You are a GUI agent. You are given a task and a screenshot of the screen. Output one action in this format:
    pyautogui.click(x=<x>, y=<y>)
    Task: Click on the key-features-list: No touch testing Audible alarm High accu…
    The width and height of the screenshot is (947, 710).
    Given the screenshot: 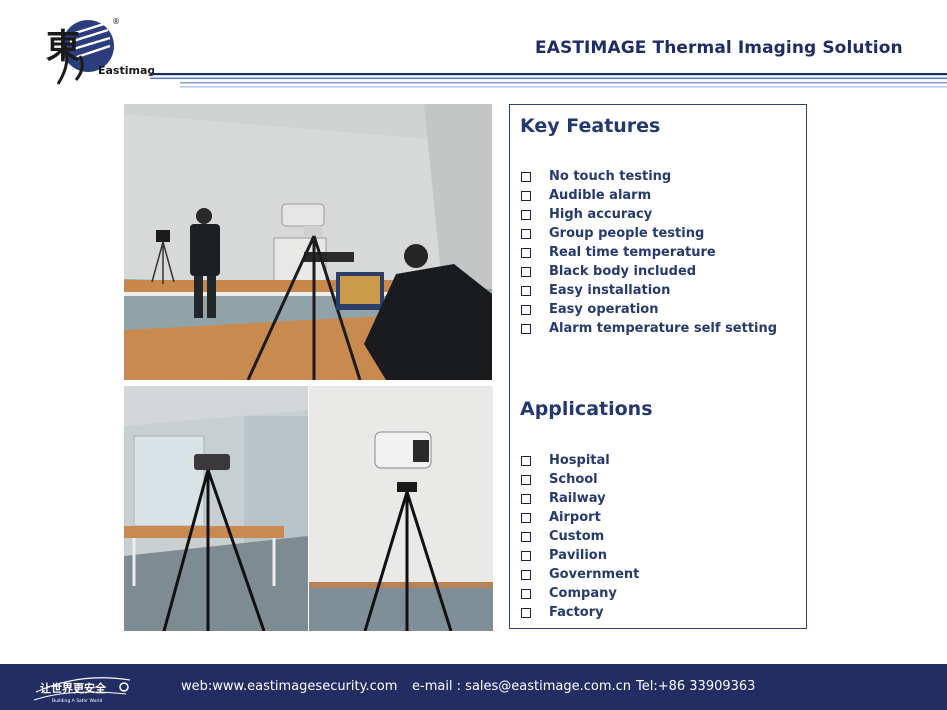 What is the action you would take?
    pyautogui.click(x=649, y=252)
    